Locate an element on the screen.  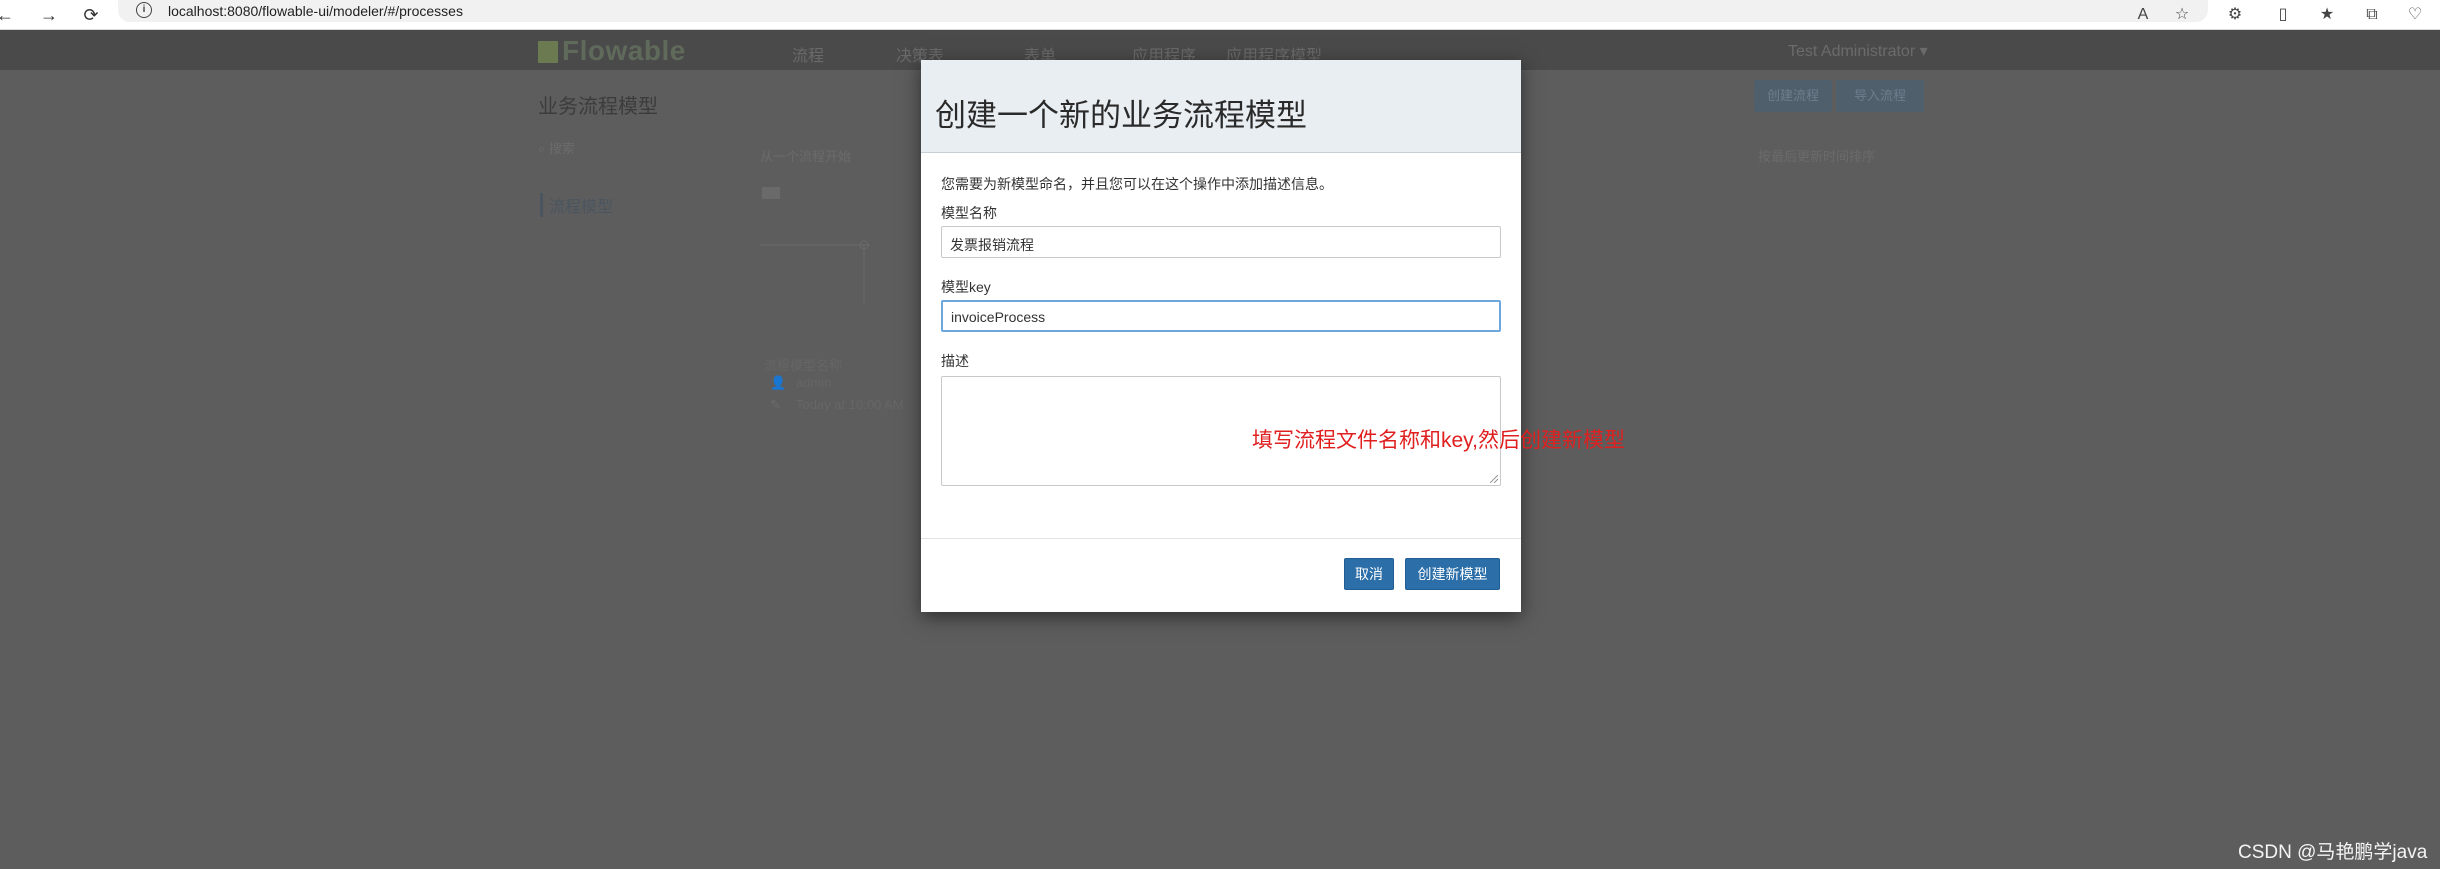
resize-handle-icon is located at coordinates (1494, 479).